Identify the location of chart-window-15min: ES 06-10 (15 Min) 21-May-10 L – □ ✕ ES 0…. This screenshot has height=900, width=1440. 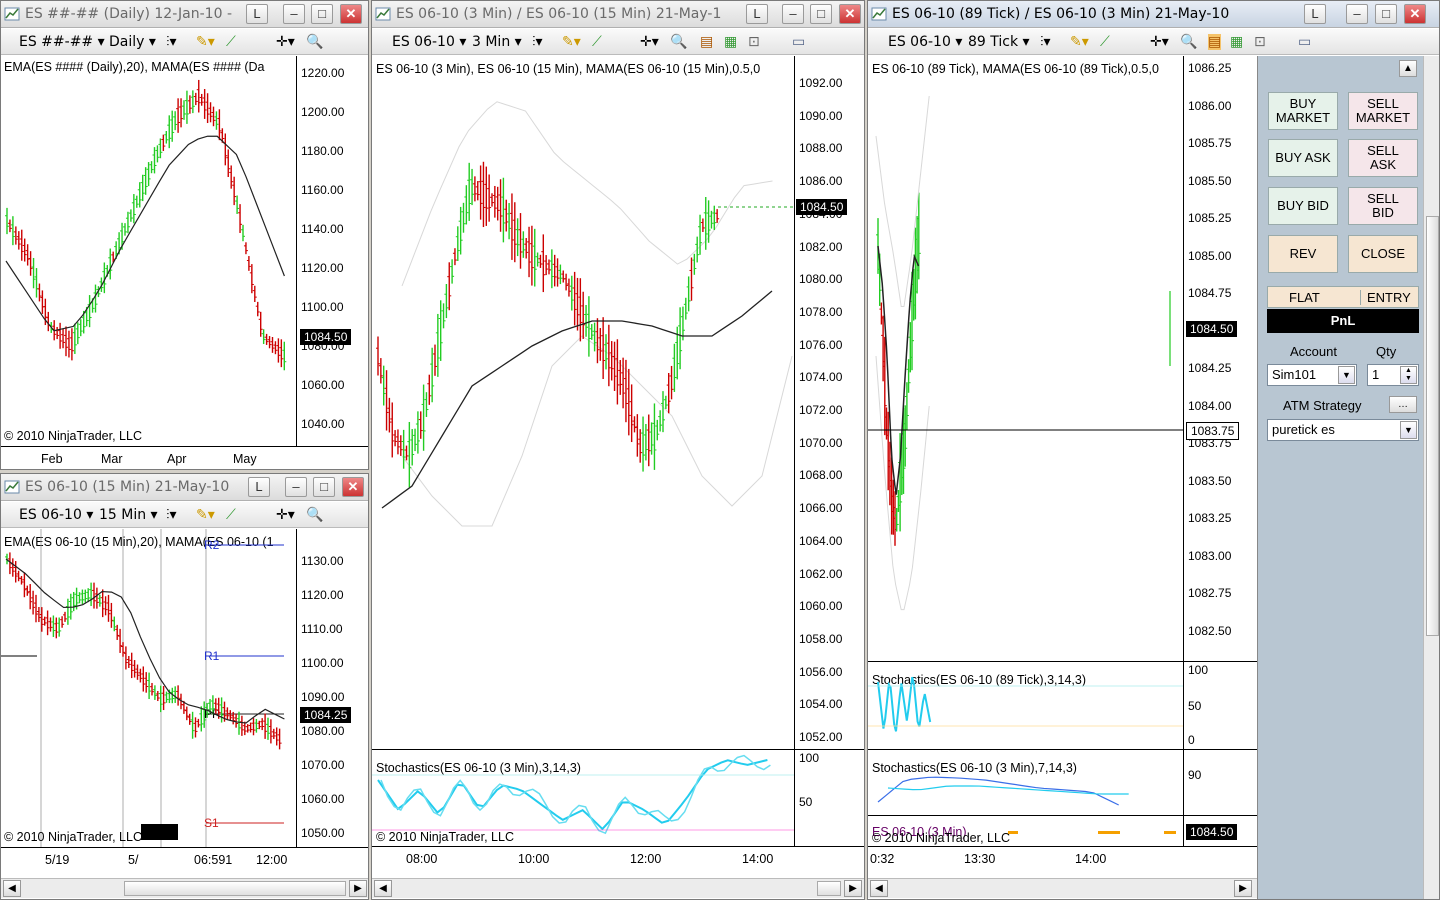
(184, 686).